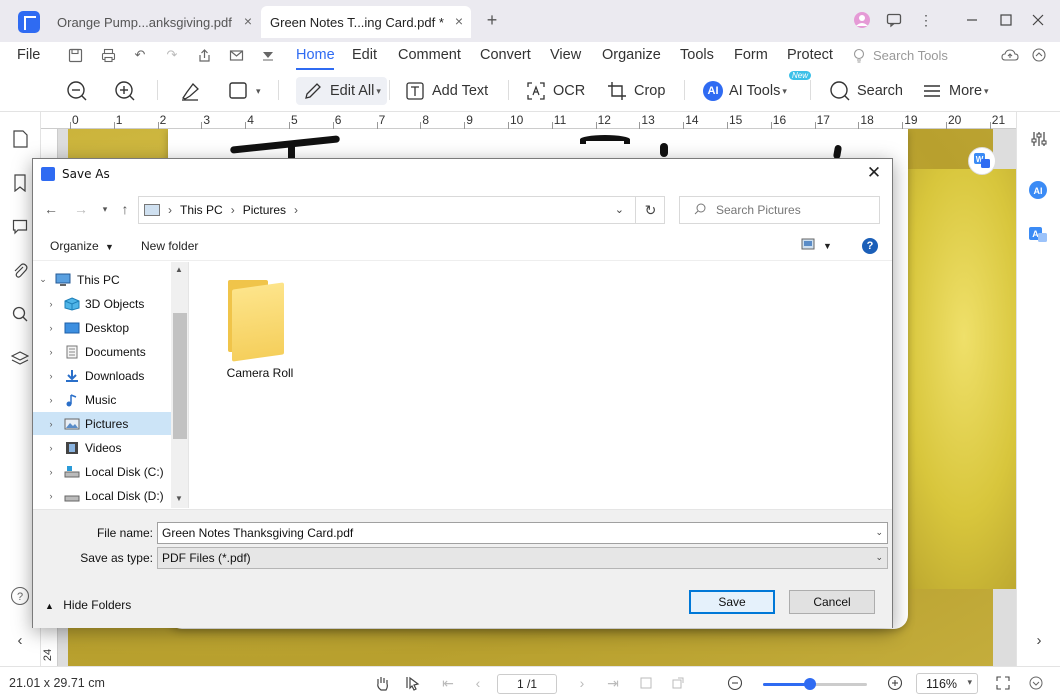 The height and width of the screenshot is (698, 1060). I want to click on tree-item-this-pc: ⌄ This PC, so click(102, 279).